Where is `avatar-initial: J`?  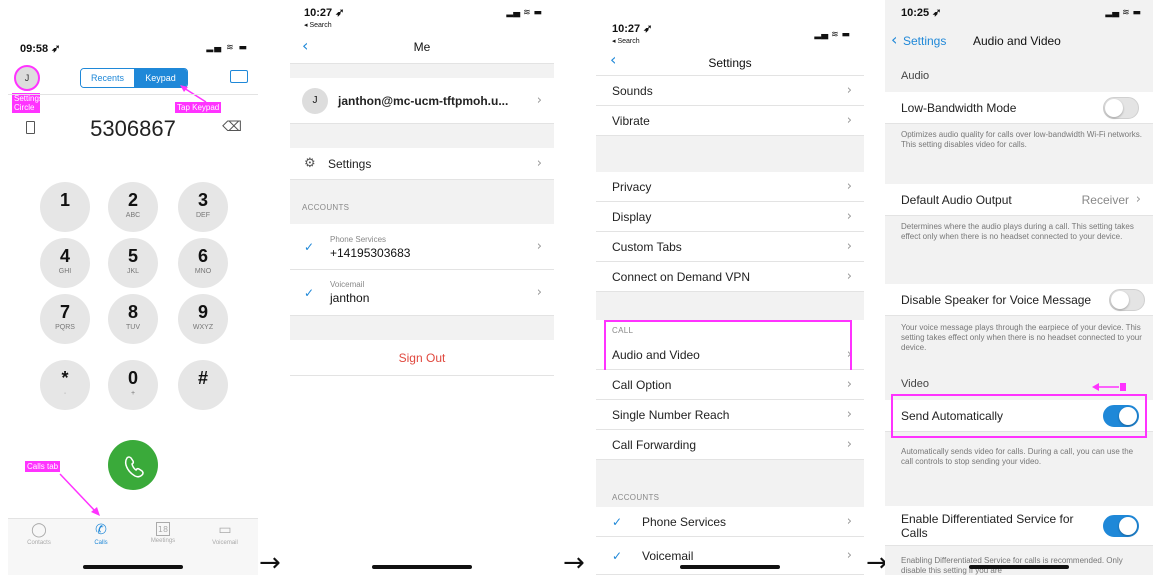
avatar-initial: J is located at coordinates (27, 78).